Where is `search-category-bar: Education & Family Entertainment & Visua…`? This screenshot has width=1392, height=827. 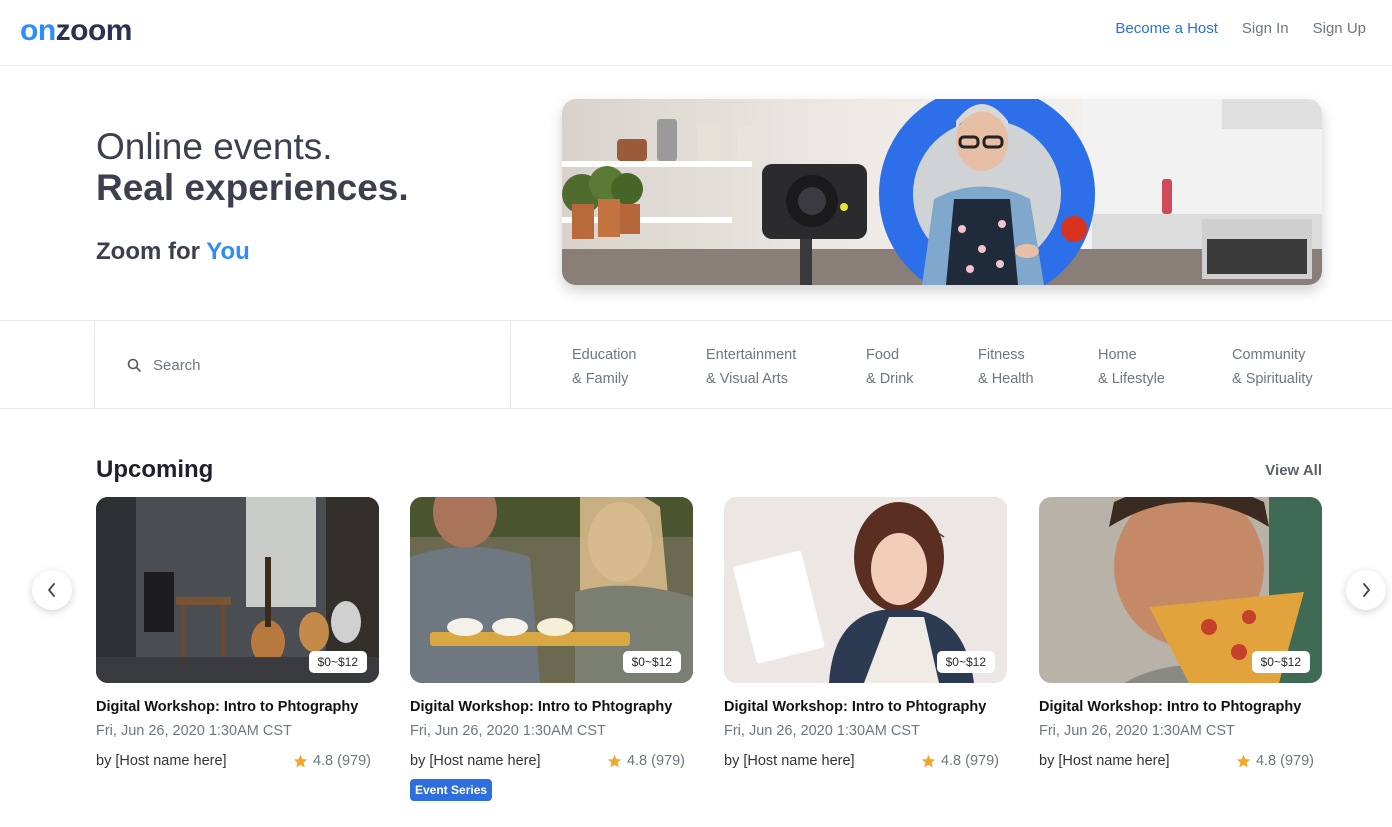
search-category-bar: Education & Family Entertainment & Visua… is located at coordinates (696, 364).